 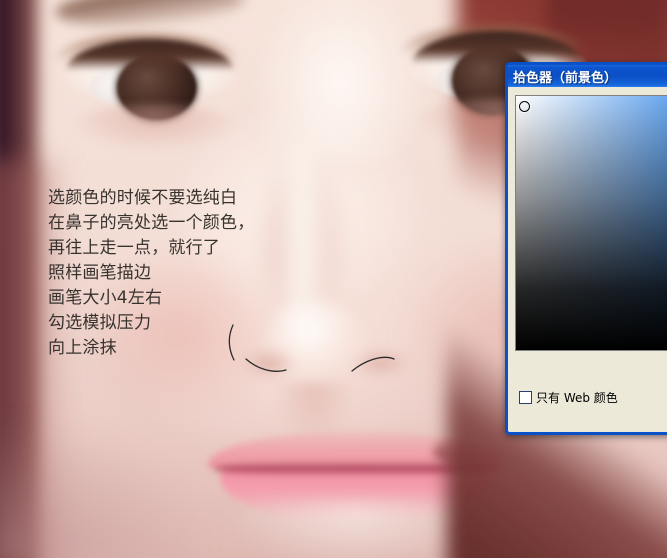 I want to click on annotation-line: 勾选模拟压力, so click(x=100, y=323).